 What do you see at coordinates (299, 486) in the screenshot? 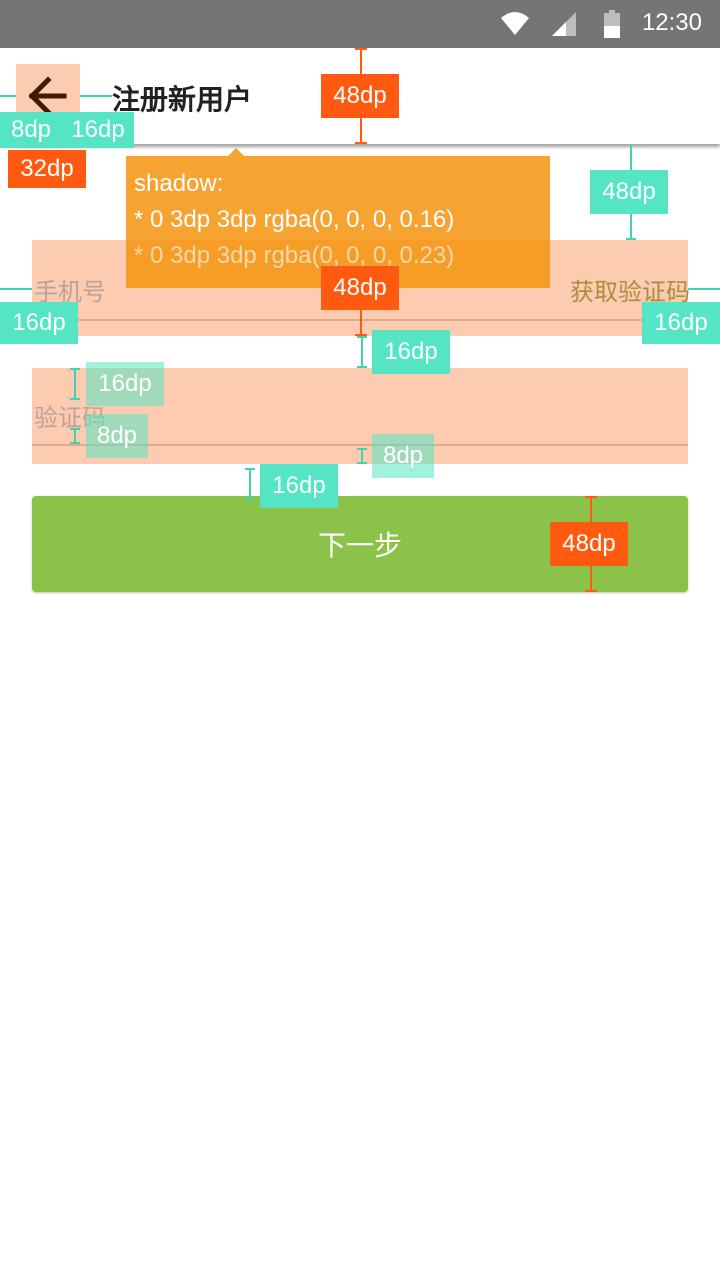
I see `spec-tag-16dp-button-gap: 16dp` at bounding box center [299, 486].